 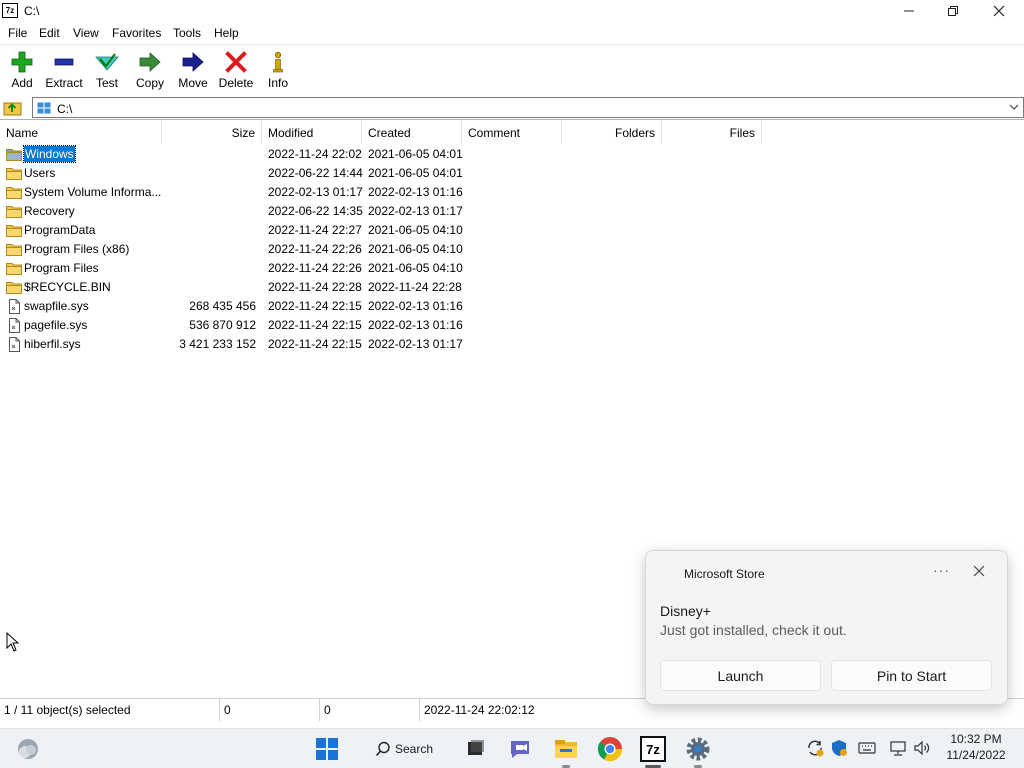 What do you see at coordinates (839, 748) in the screenshot?
I see `security-shield-icon` at bounding box center [839, 748].